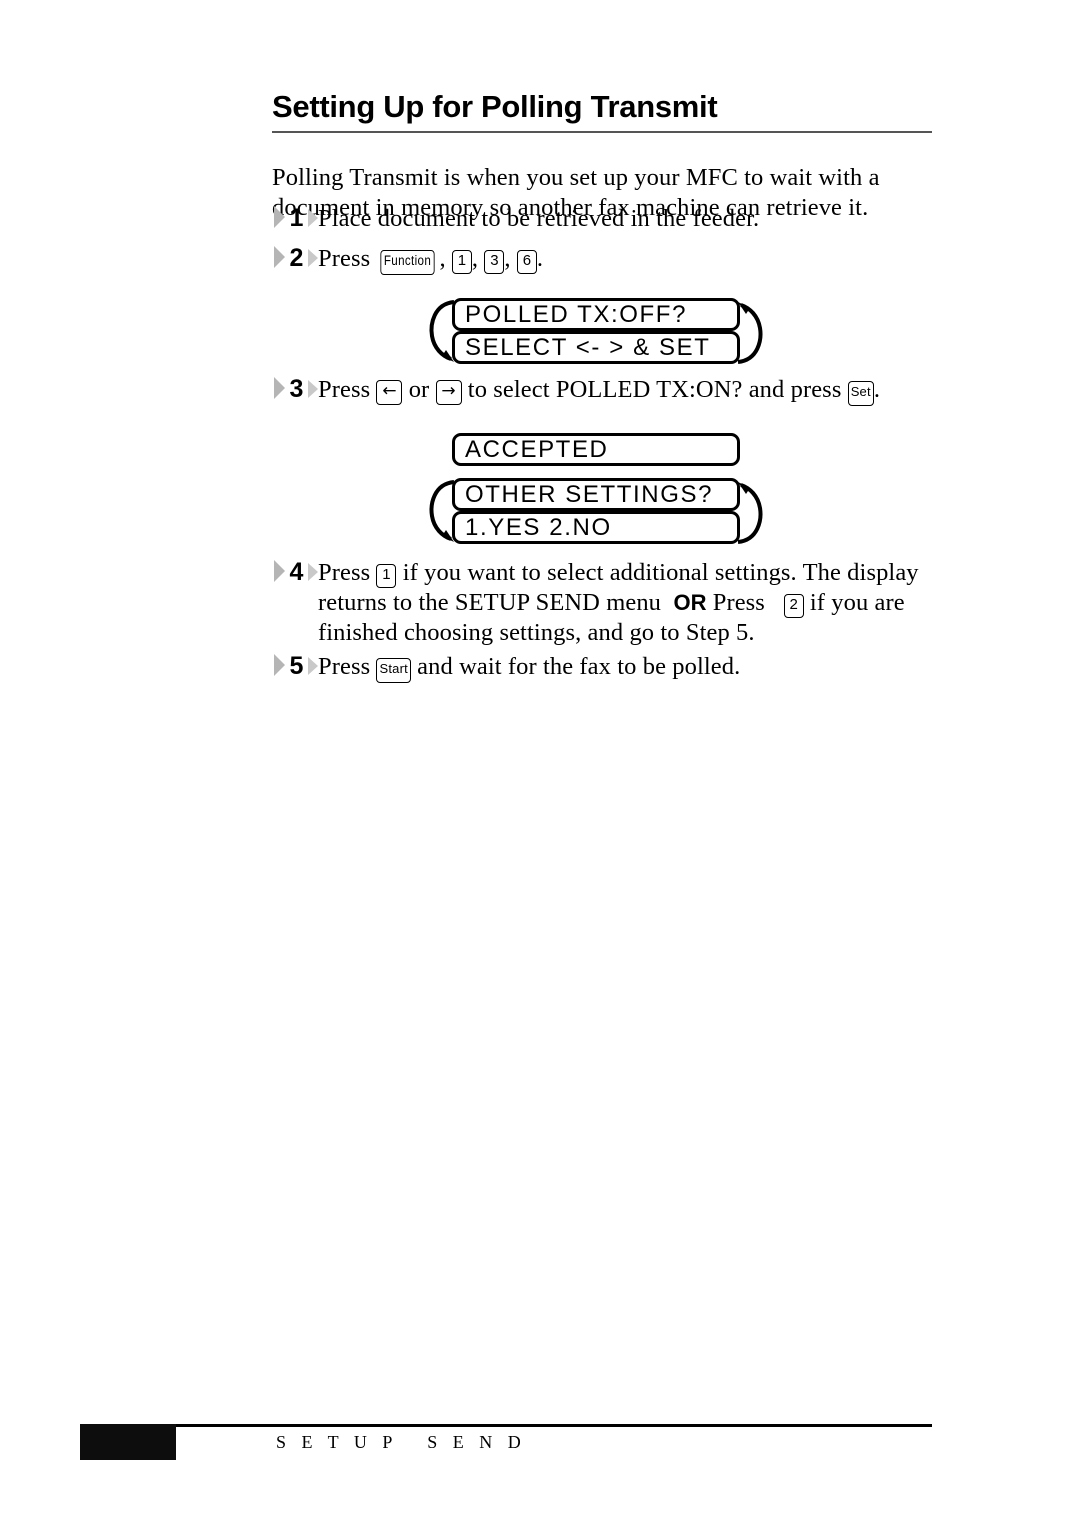  I want to click on lcd-accepted: ACCEPTED, so click(596, 449).